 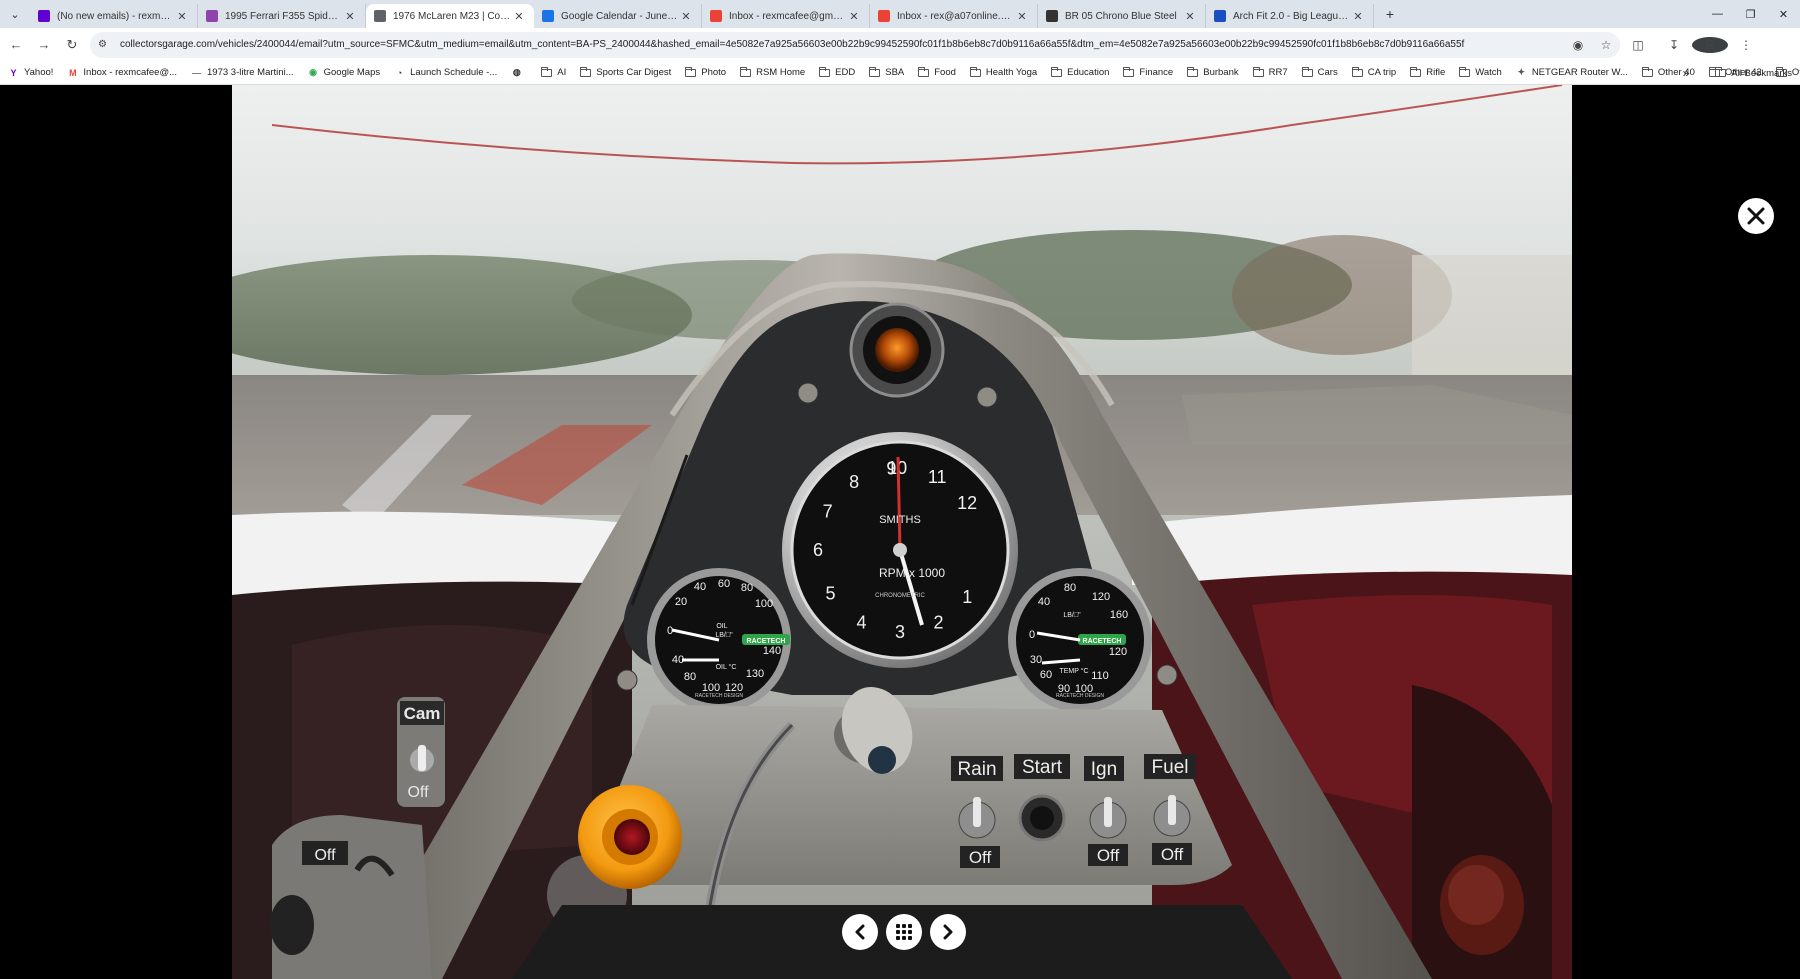 I want to click on bookmark-item: Burbank, so click(x=1213, y=72).